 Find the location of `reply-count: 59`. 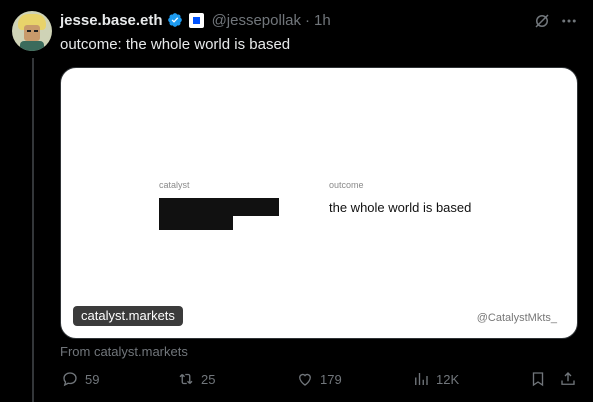

reply-count: 59 is located at coordinates (92, 379).